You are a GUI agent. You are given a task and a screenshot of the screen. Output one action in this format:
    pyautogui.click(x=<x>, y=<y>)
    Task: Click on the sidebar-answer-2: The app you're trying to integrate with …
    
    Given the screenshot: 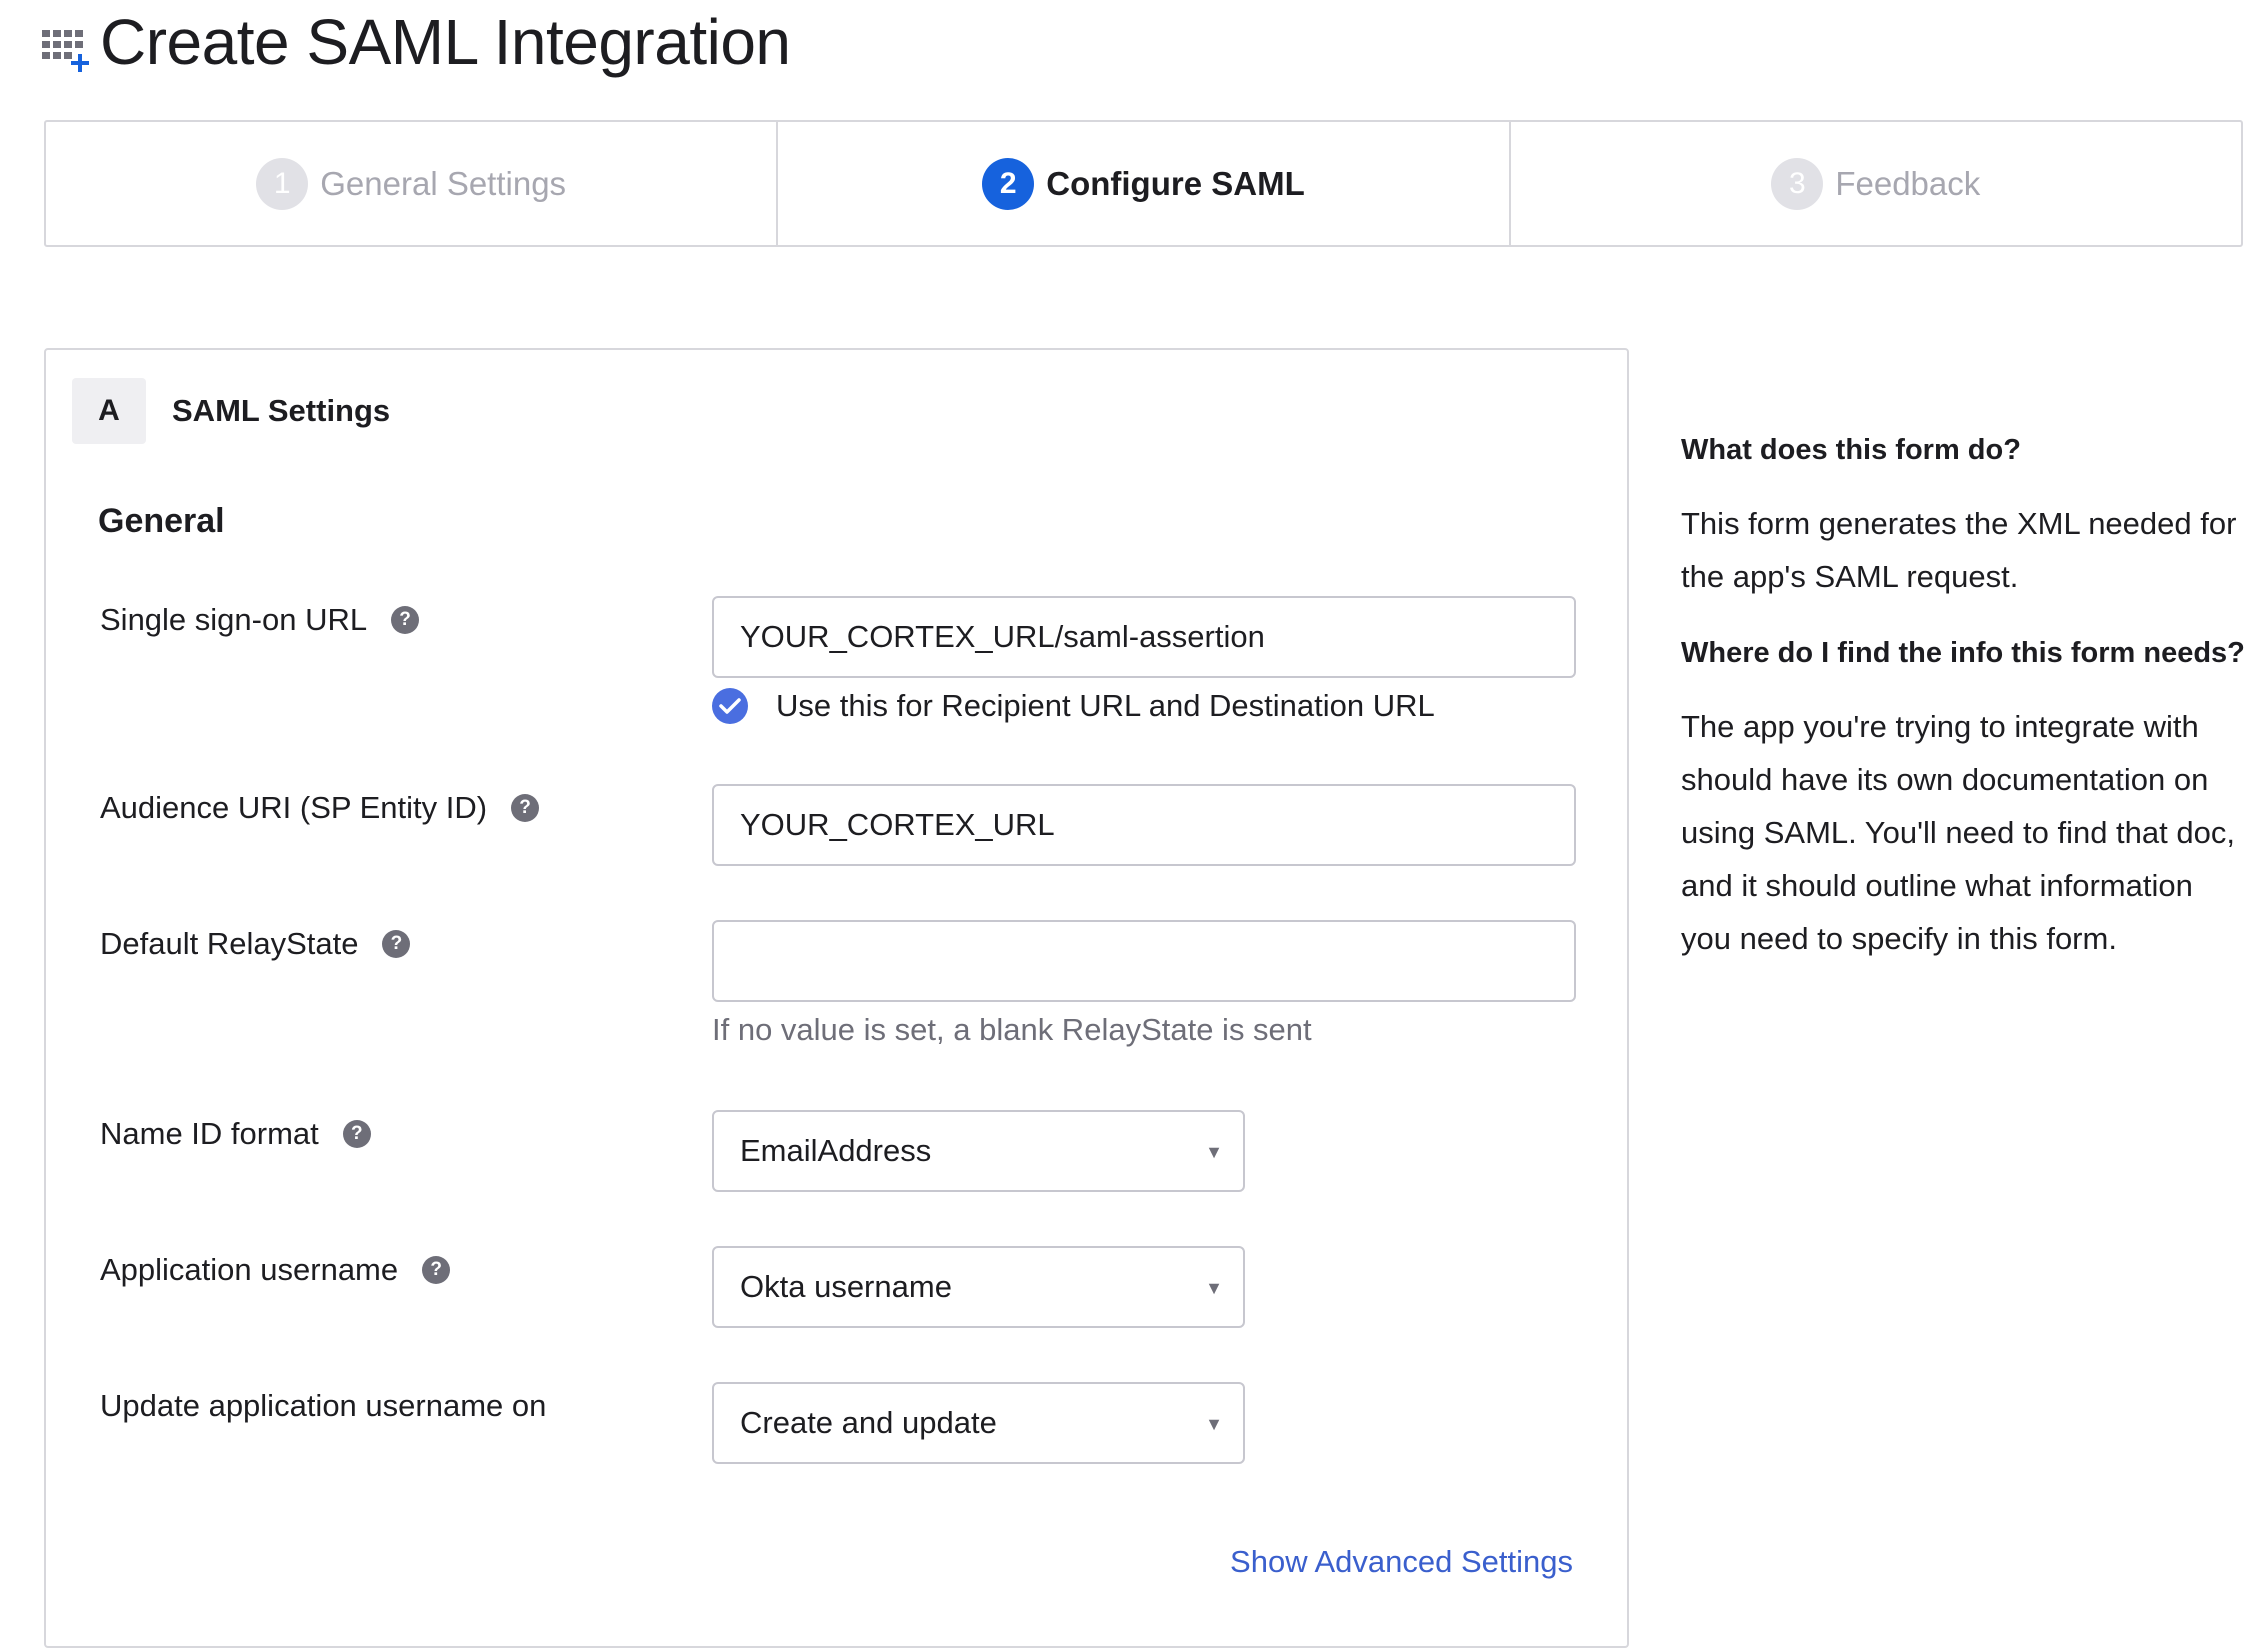 What is the action you would take?
    pyautogui.click(x=1958, y=832)
    